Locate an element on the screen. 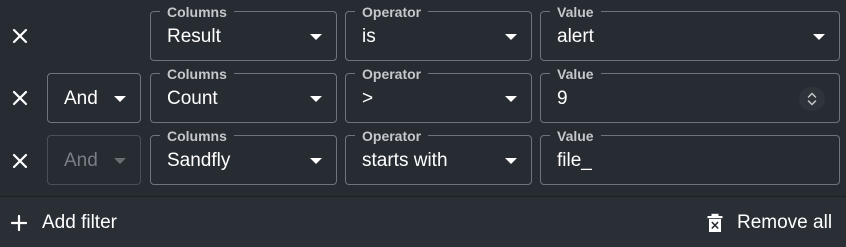  column-value: Count is located at coordinates (192, 98).